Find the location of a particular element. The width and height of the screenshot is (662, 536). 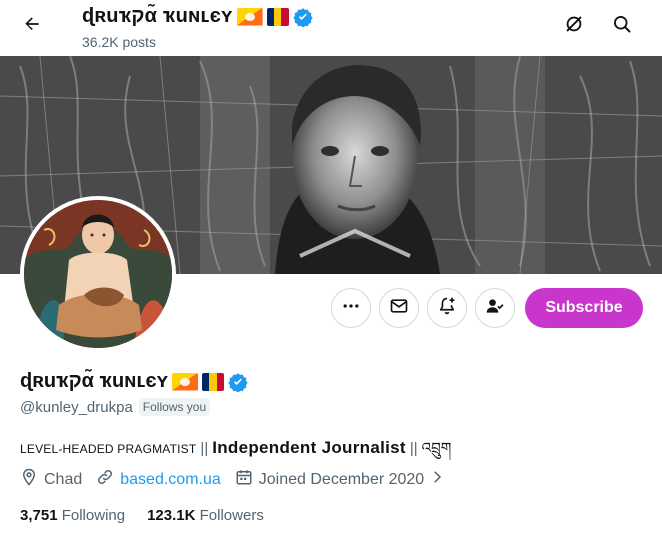

location-item: Chad is located at coordinates (51, 479).